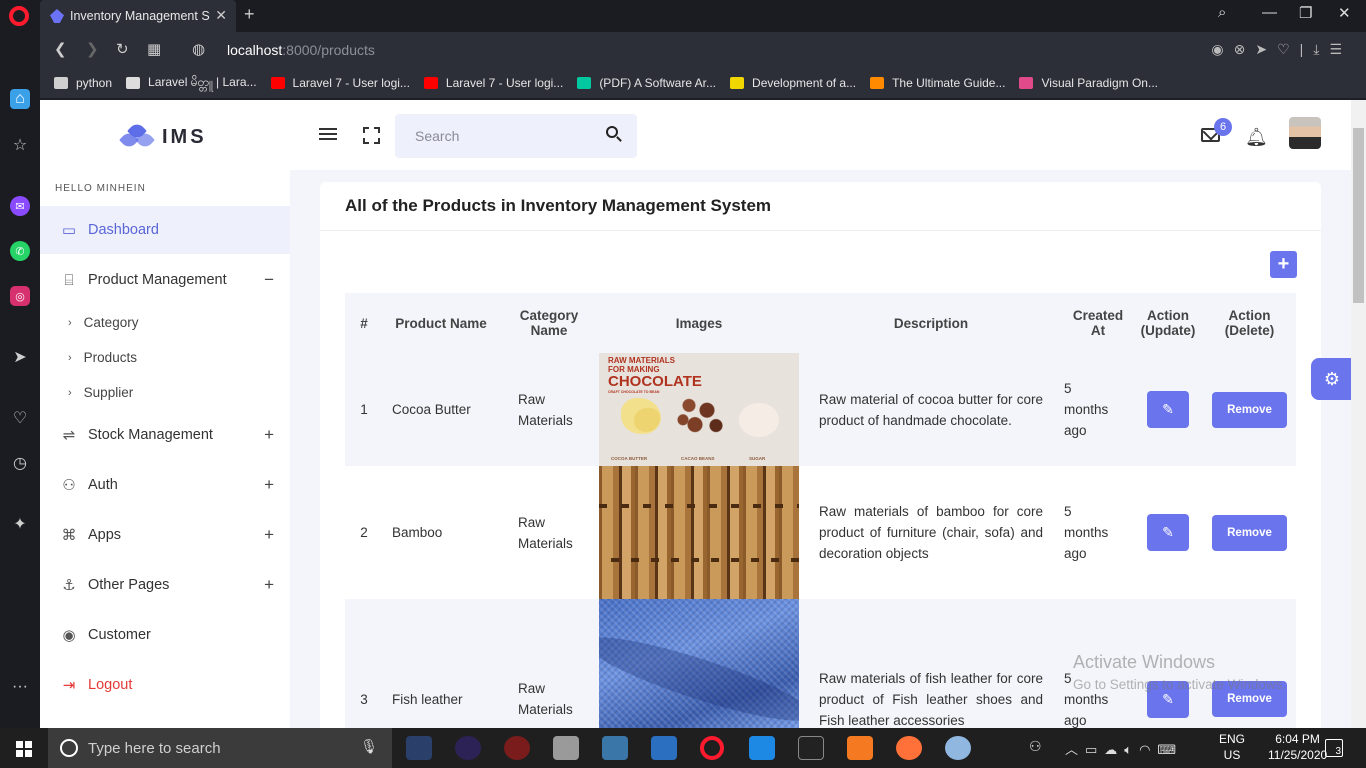 Image resolution: width=1366 pixels, height=768 pixels. I want to click on bookmarks-sidebar-icon: ☆, so click(20, 145).